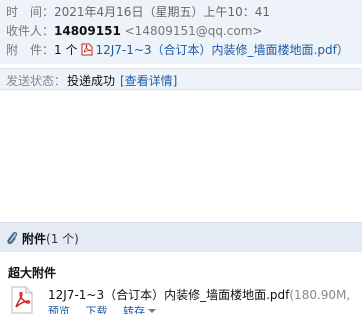 The height and width of the screenshot is (314, 362). I want to click on pdf-file-icon, so click(22, 300).